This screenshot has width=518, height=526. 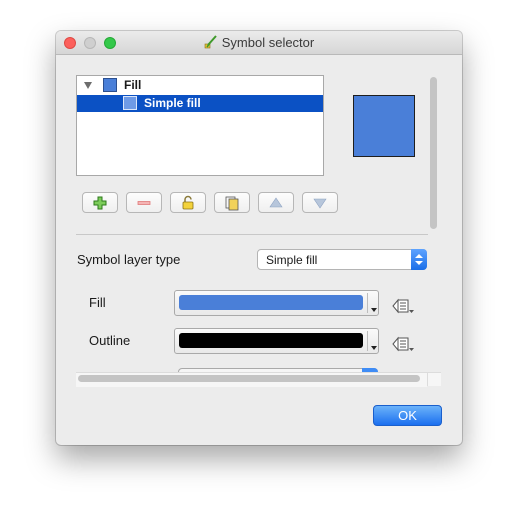 What do you see at coordinates (133, 85) in the screenshot?
I see `tree-item-label: Fill` at bounding box center [133, 85].